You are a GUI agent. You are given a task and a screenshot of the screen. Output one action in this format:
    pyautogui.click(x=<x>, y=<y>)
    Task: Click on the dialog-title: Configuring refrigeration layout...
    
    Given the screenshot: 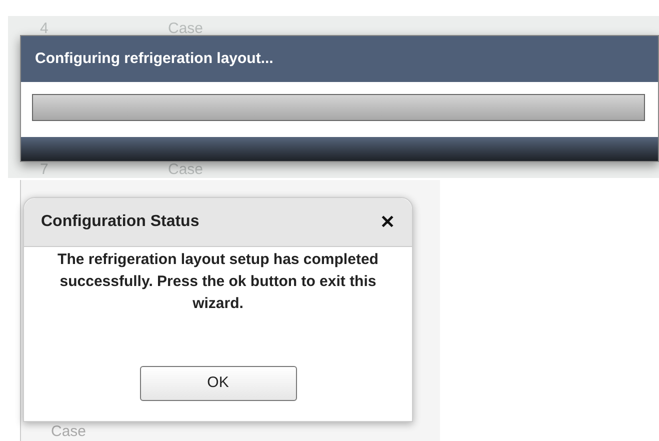 What is the action you would take?
    pyautogui.click(x=154, y=58)
    